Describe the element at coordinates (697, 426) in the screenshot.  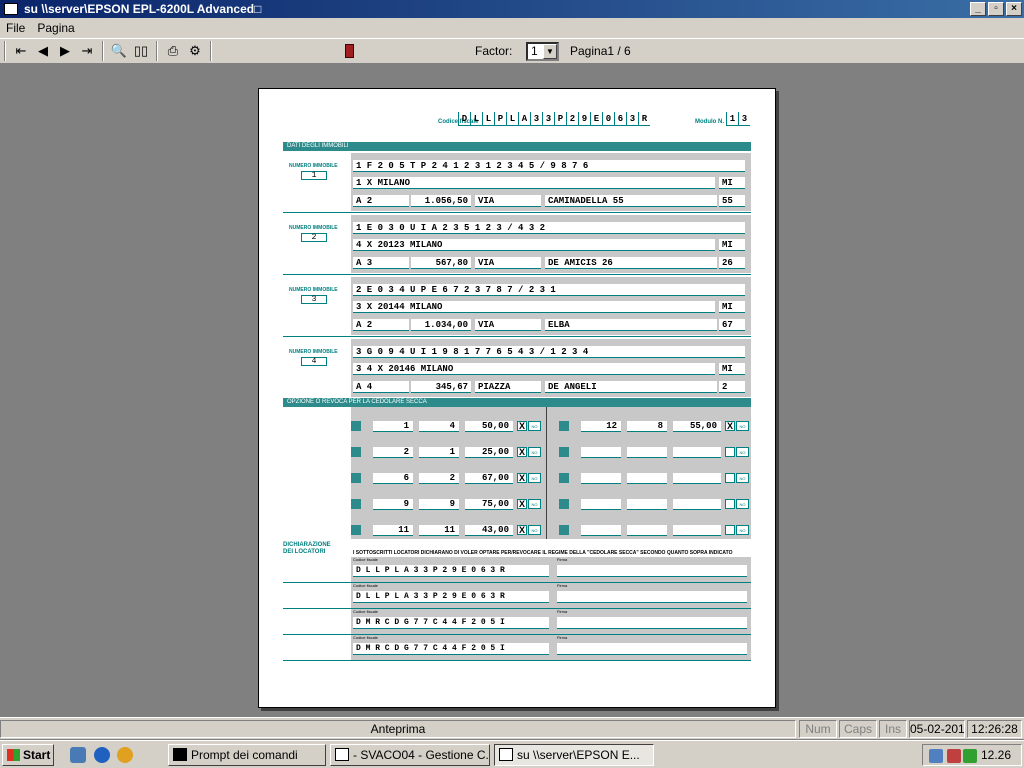
I see `opzione-percentuale: 55,00` at that location.